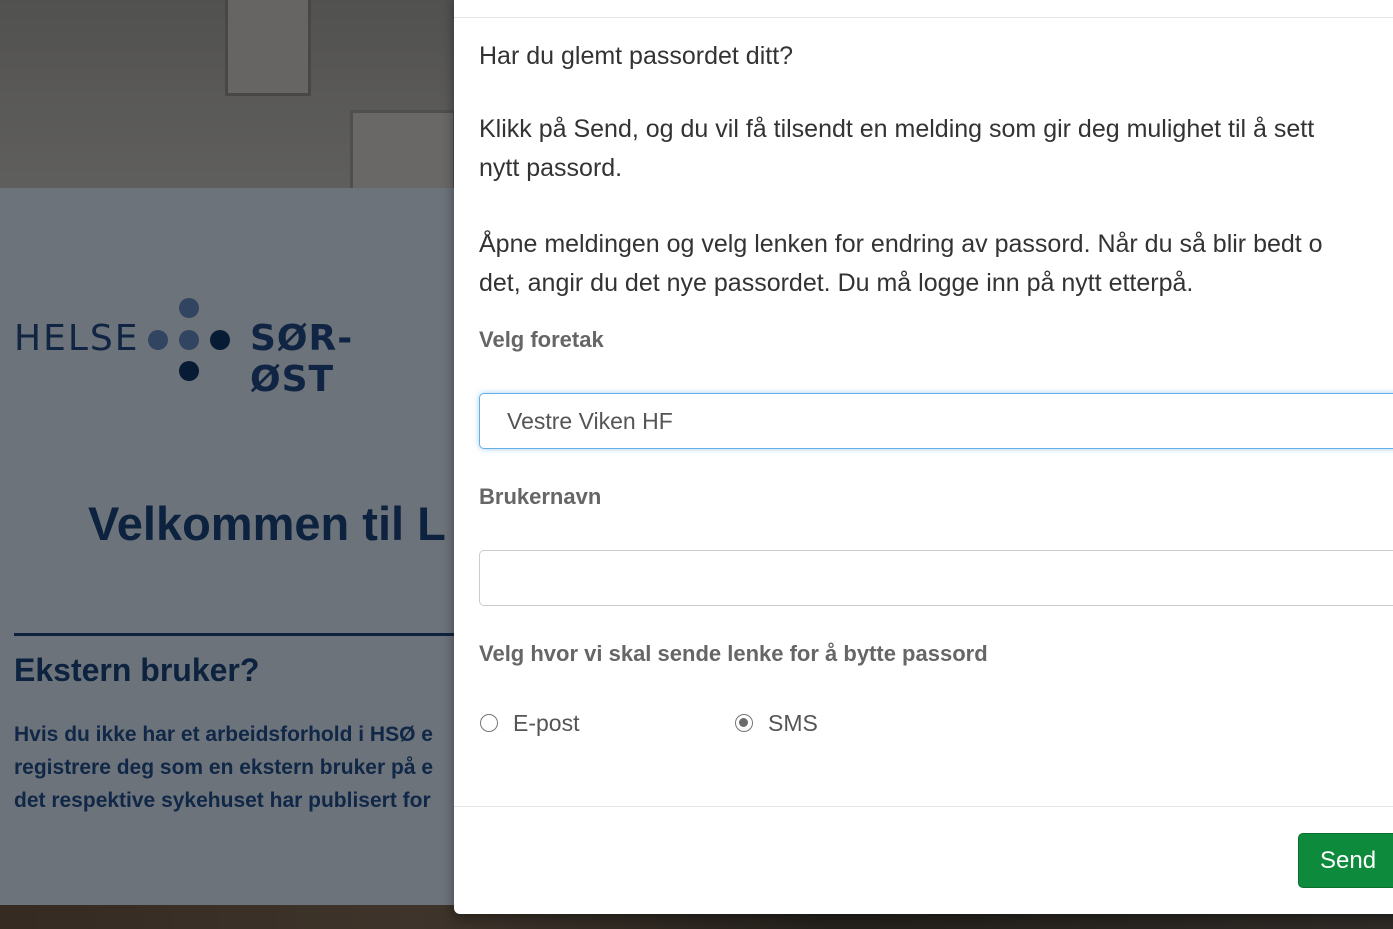  I want to click on sms-radio, so click(744, 723).